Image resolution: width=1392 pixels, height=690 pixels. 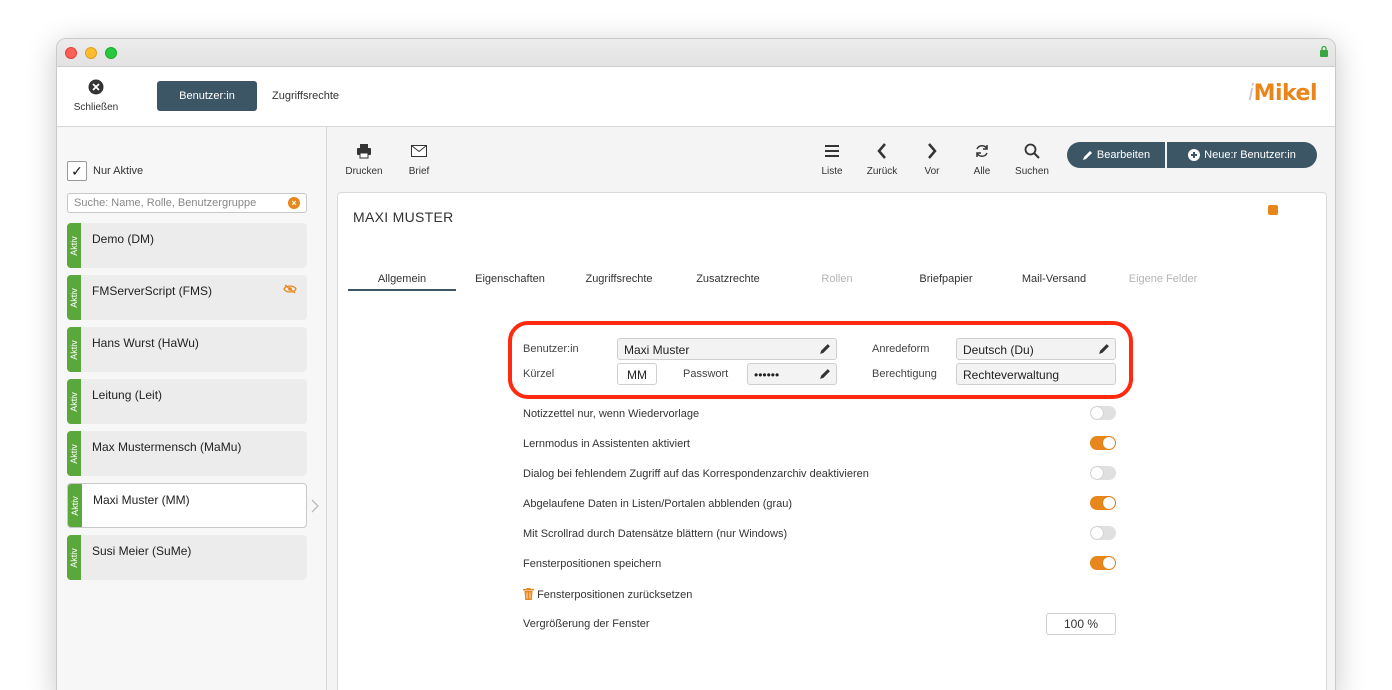 What do you see at coordinates (187, 453) in the screenshot?
I see `list-item: Aktiv Max Mustermensch (MaMu)` at bounding box center [187, 453].